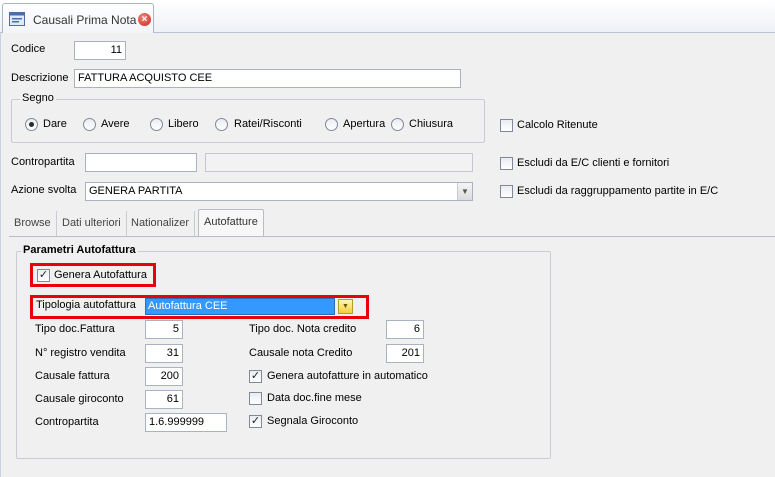 This screenshot has width=775, height=477. What do you see at coordinates (100, 275) in the screenshot?
I see `genera-autofattura-label: Genera Autofattura` at bounding box center [100, 275].